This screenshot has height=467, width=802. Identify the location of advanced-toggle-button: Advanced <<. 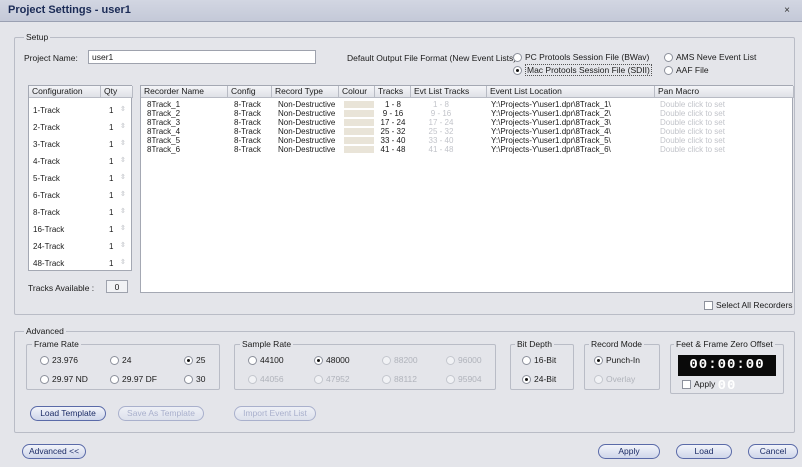
(54, 451).